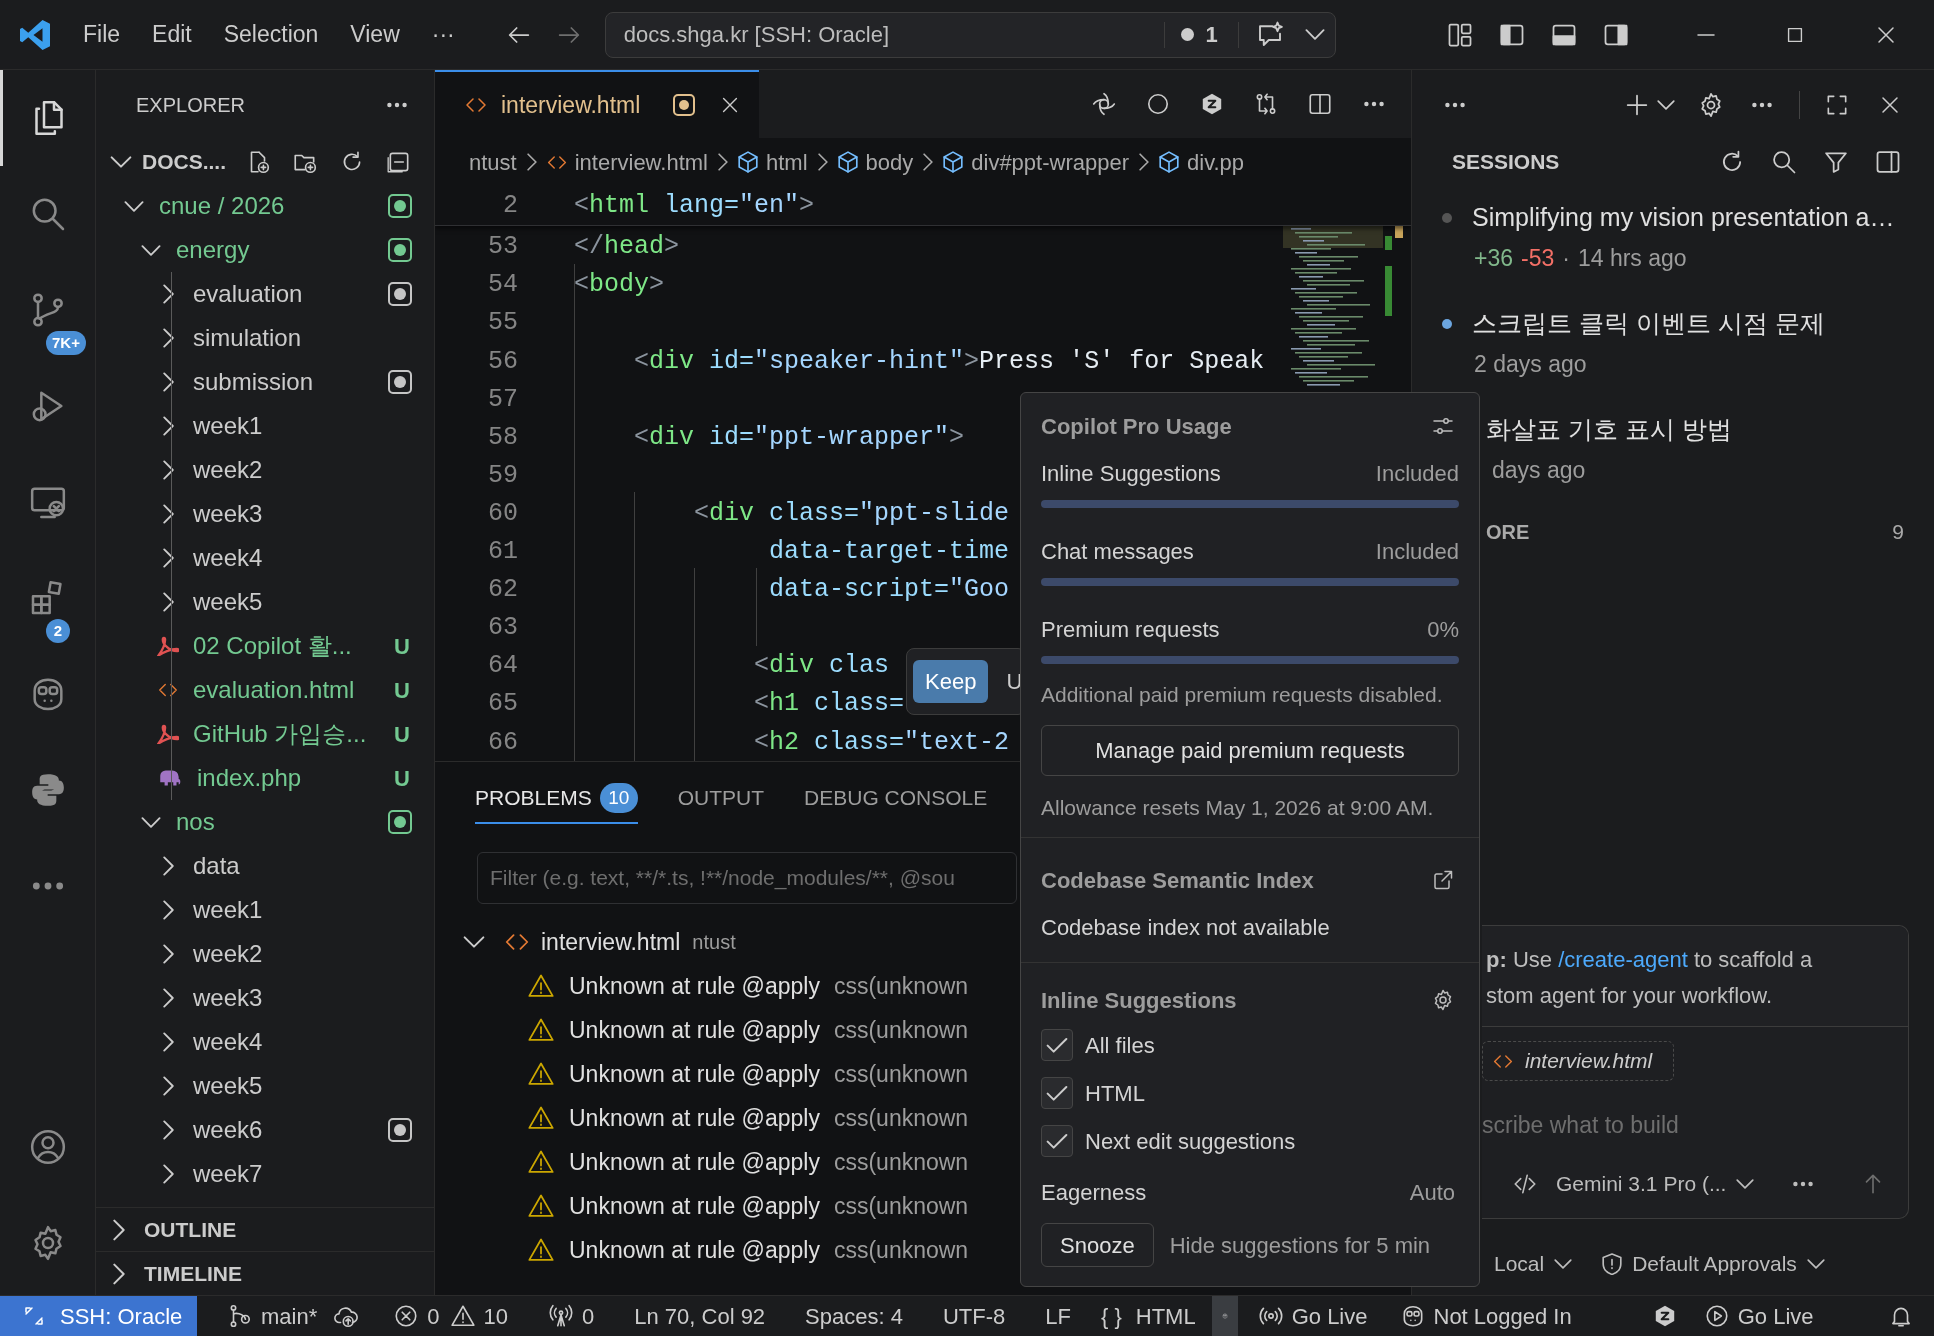 The height and width of the screenshot is (1336, 1934). I want to click on tree-item: energy, so click(265, 250).